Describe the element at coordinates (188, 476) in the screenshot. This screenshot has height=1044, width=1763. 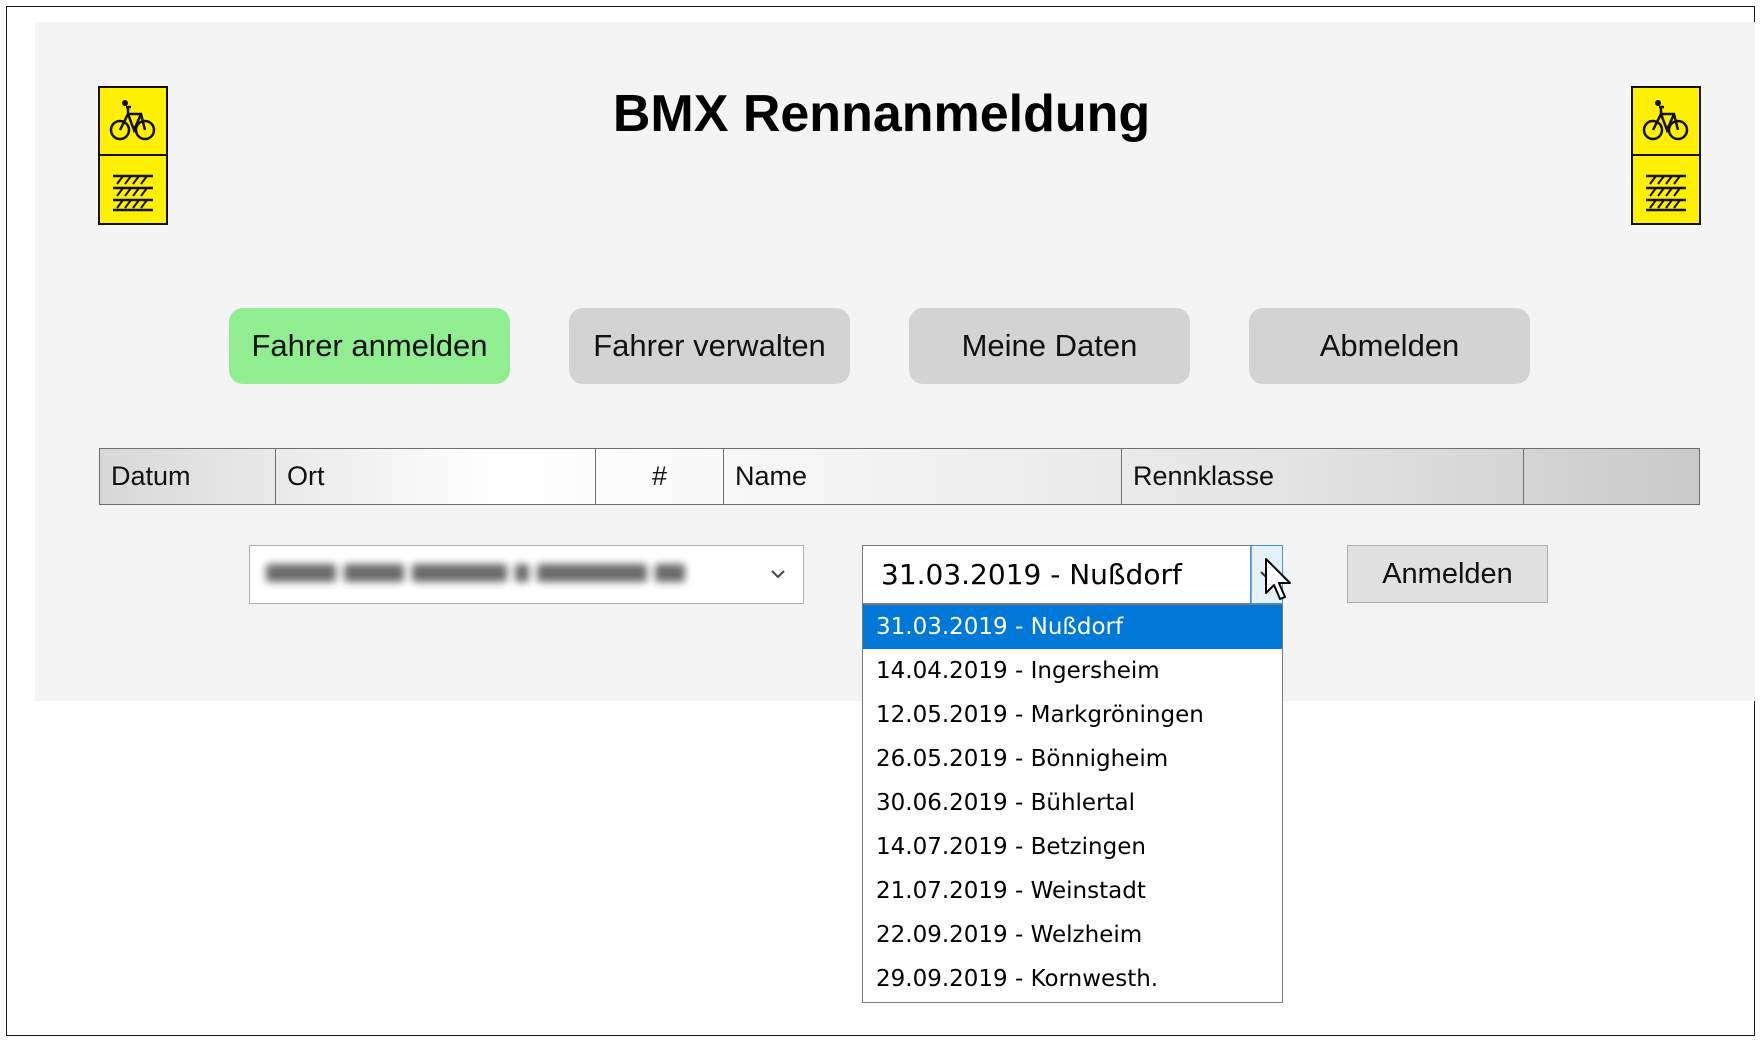
I see `column-header-datum: Datum` at that location.